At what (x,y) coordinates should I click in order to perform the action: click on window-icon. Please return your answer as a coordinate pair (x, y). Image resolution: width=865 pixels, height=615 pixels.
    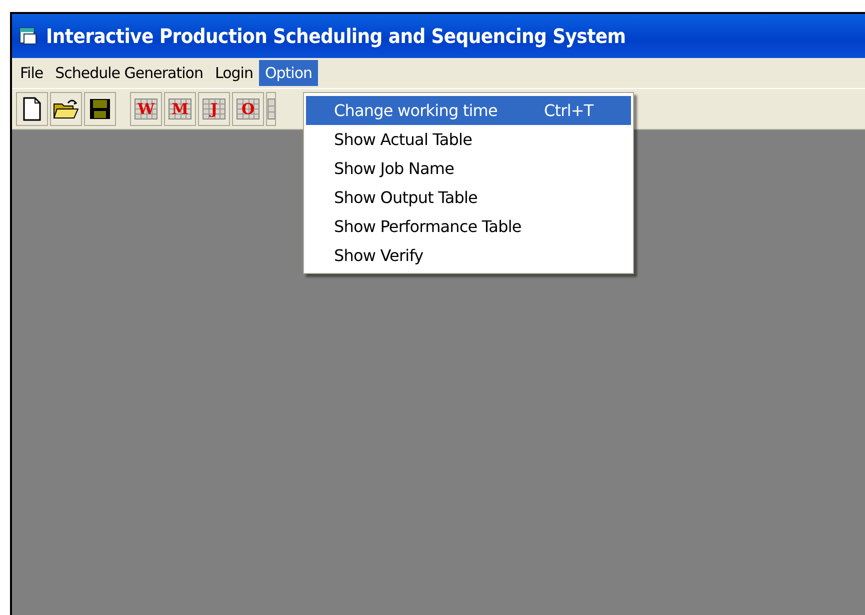
    Looking at the image, I should click on (28, 36).